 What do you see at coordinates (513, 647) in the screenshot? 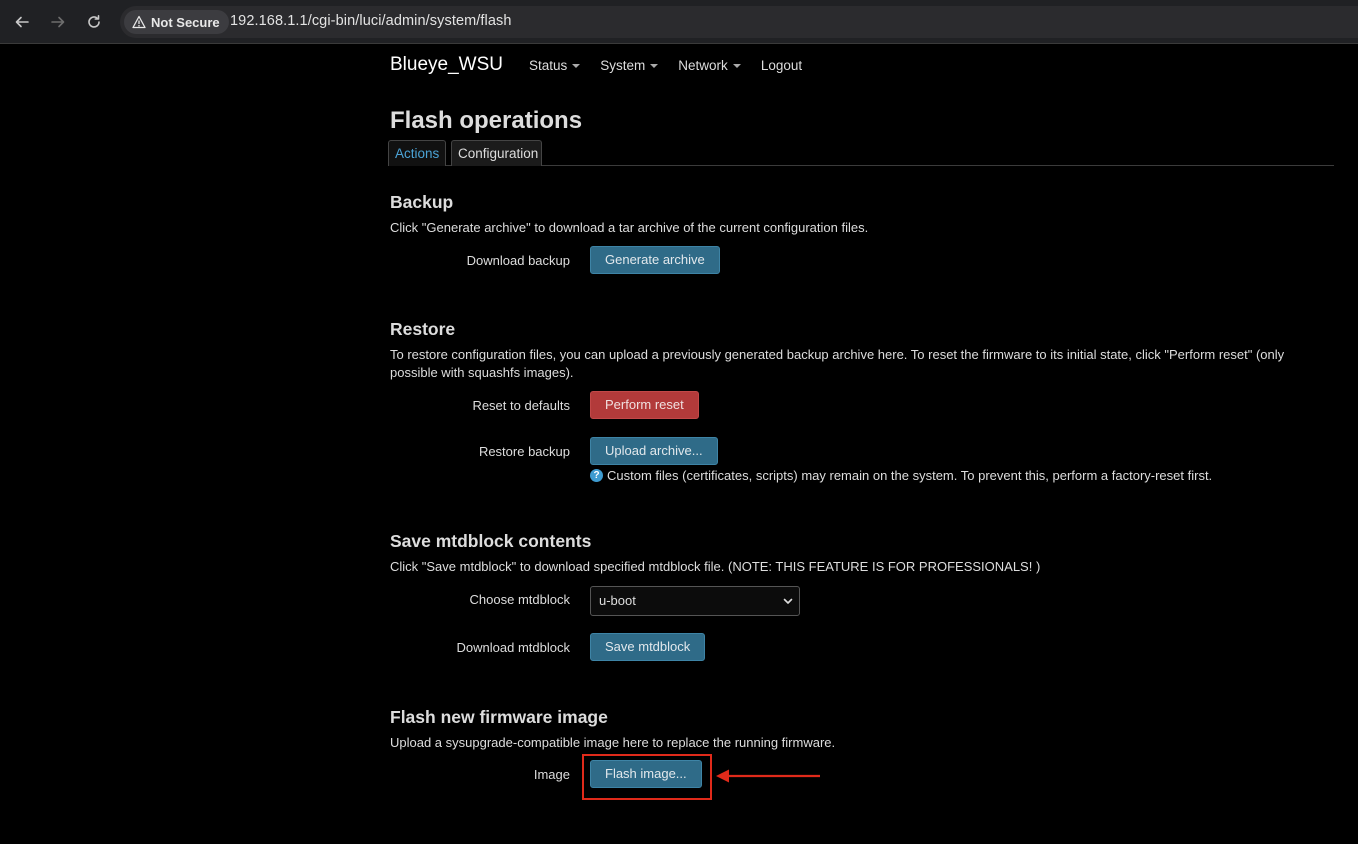
I see `download-mtdblock-label: Download mtdblock` at bounding box center [513, 647].